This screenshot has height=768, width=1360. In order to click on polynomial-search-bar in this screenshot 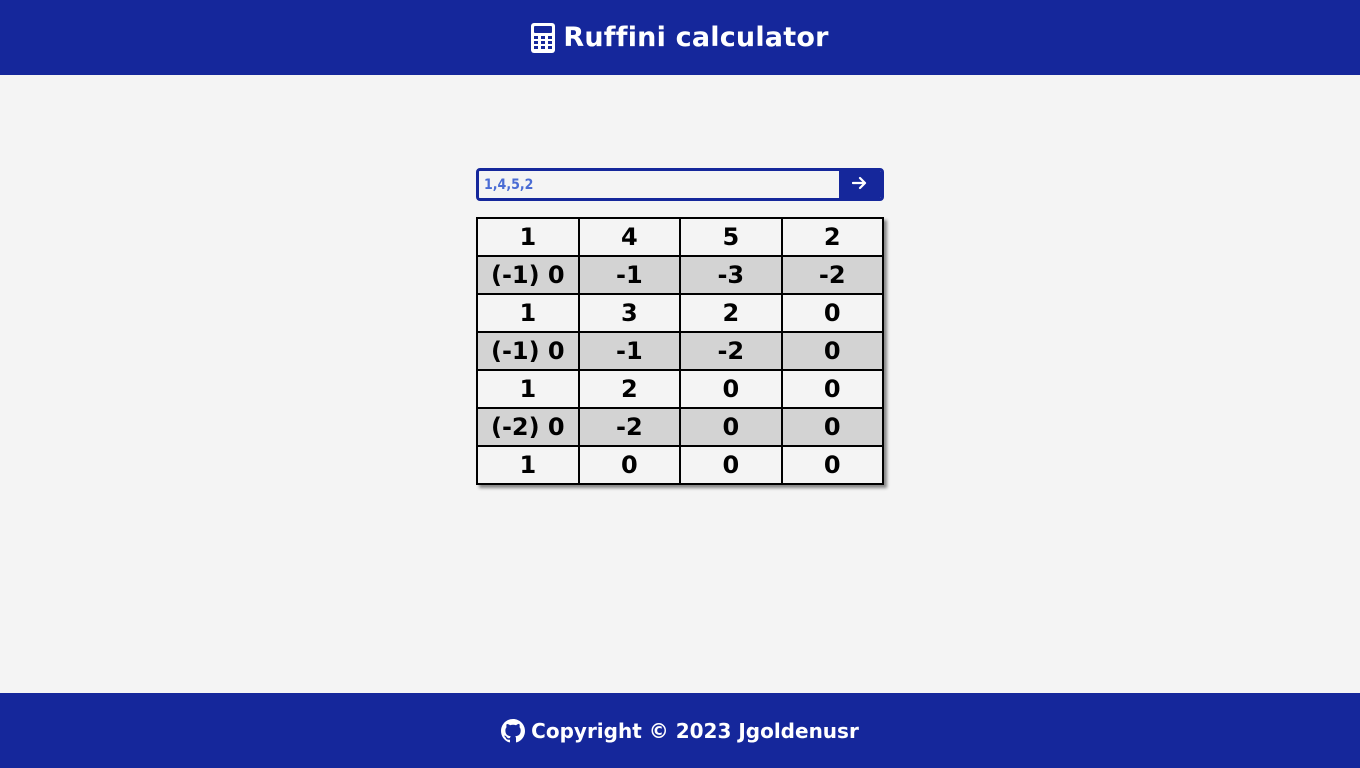, I will do `click(680, 184)`.